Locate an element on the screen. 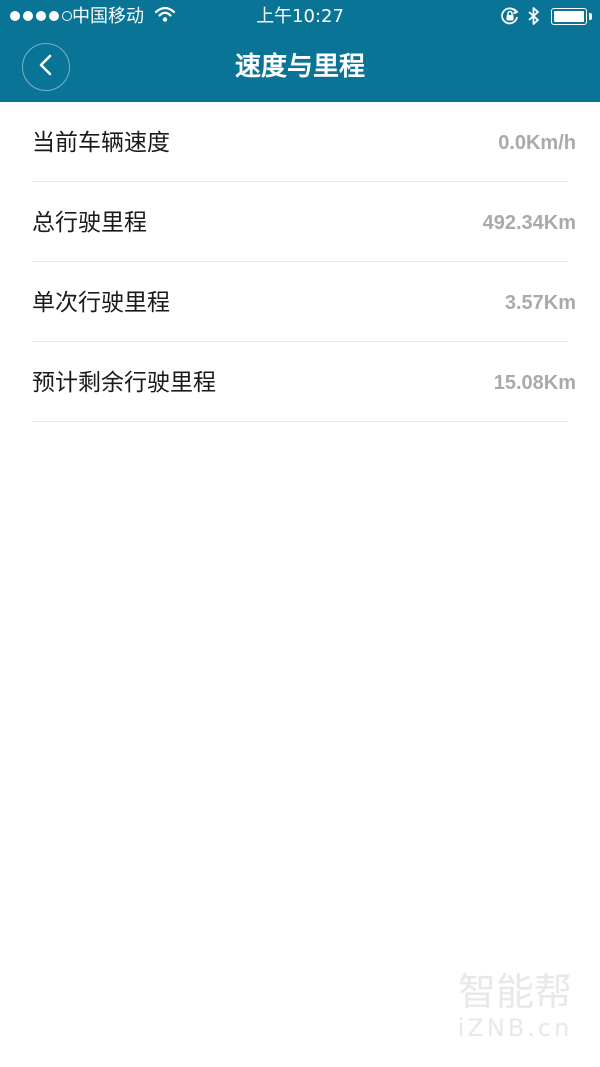 Image resolution: width=600 pixels, height=1067 pixels. battery-level is located at coordinates (569, 16).